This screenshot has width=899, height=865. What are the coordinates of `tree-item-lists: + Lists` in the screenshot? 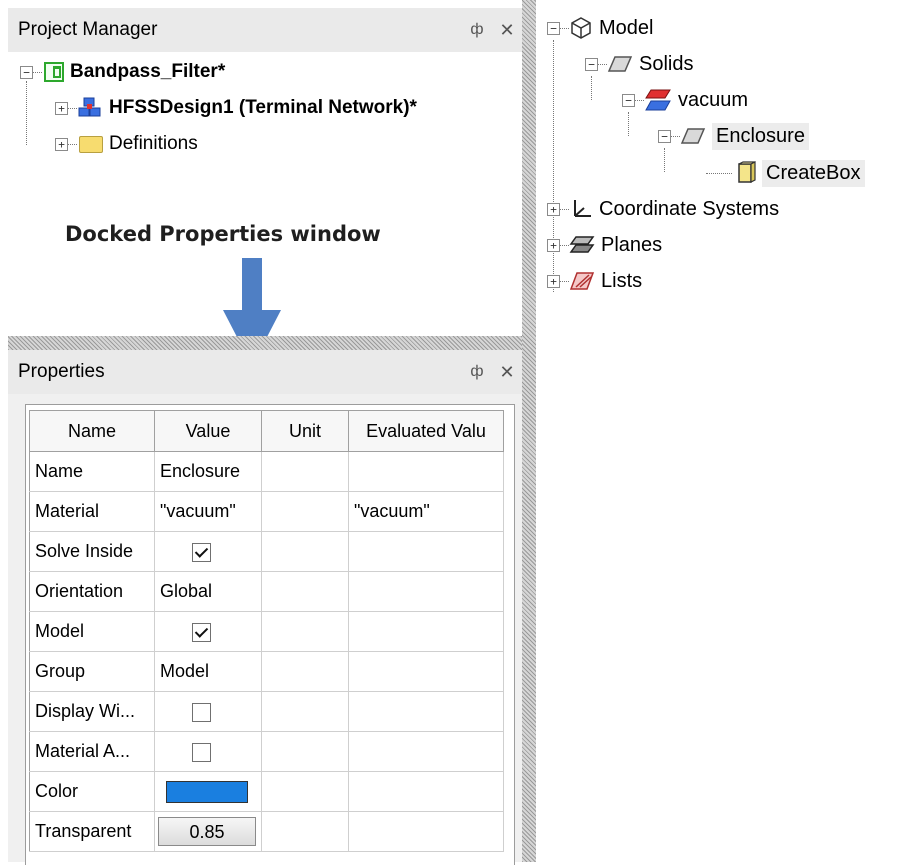 It's located at (594, 281).